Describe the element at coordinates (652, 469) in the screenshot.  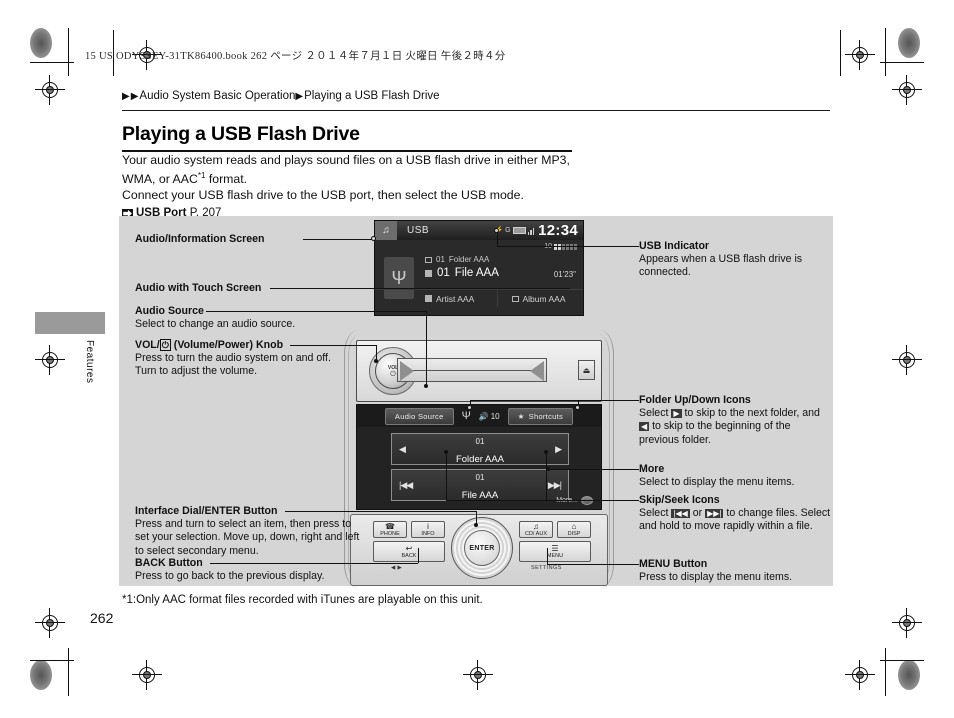
I see `callout-title: More` at that location.